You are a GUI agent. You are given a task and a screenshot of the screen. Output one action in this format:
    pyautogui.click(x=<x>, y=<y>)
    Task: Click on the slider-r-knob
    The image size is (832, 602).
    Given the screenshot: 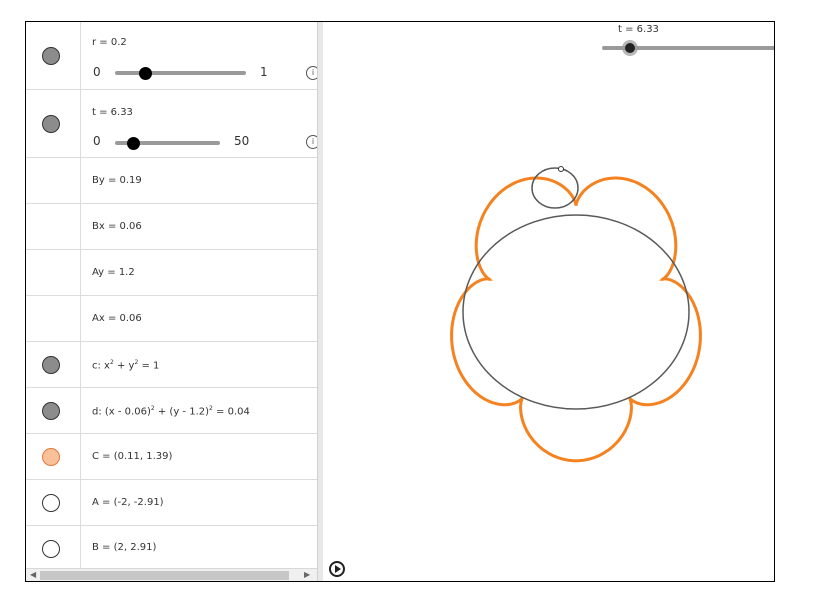 What is the action you would take?
    pyautogui.click(x=145, y=73)
    